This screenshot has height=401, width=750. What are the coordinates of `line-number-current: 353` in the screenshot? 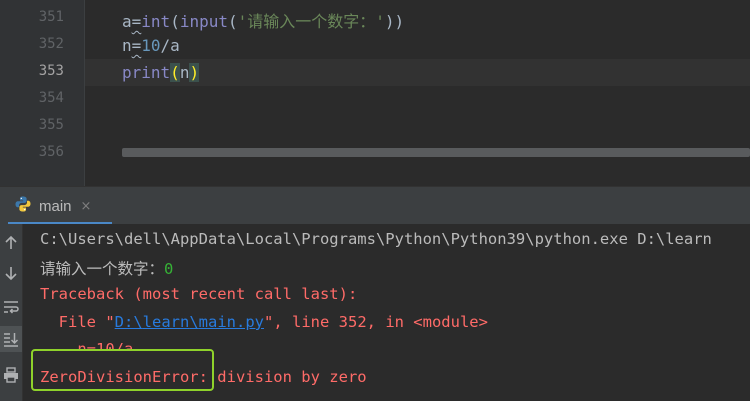 It's located at (51, 71).